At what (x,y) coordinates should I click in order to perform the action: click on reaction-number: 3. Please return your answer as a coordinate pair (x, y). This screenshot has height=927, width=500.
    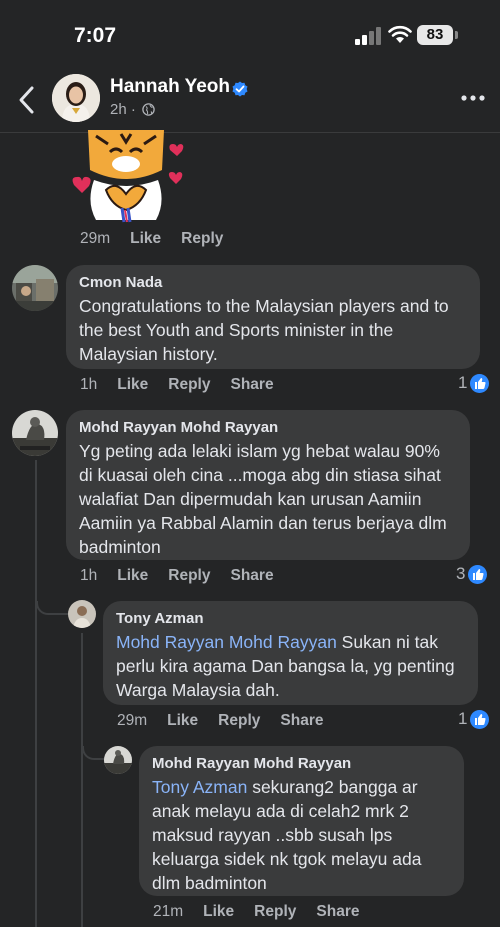
    Looking at the image, I should click on (461, 573).